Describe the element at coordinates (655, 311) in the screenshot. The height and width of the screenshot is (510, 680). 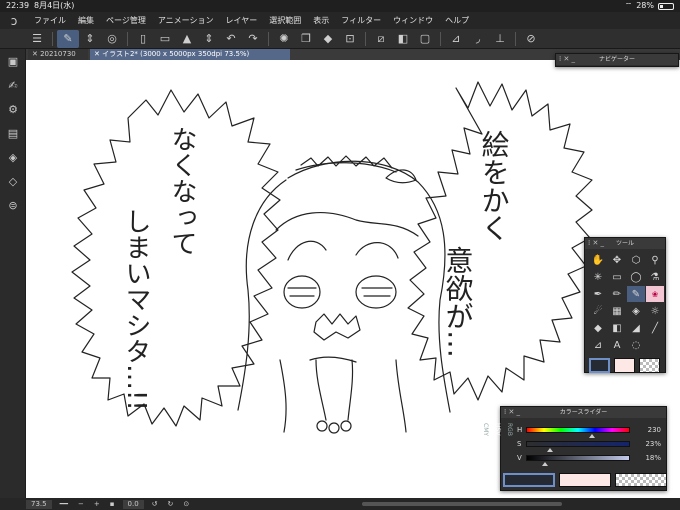
I see `blend-tool-icon: ☼` at that location.